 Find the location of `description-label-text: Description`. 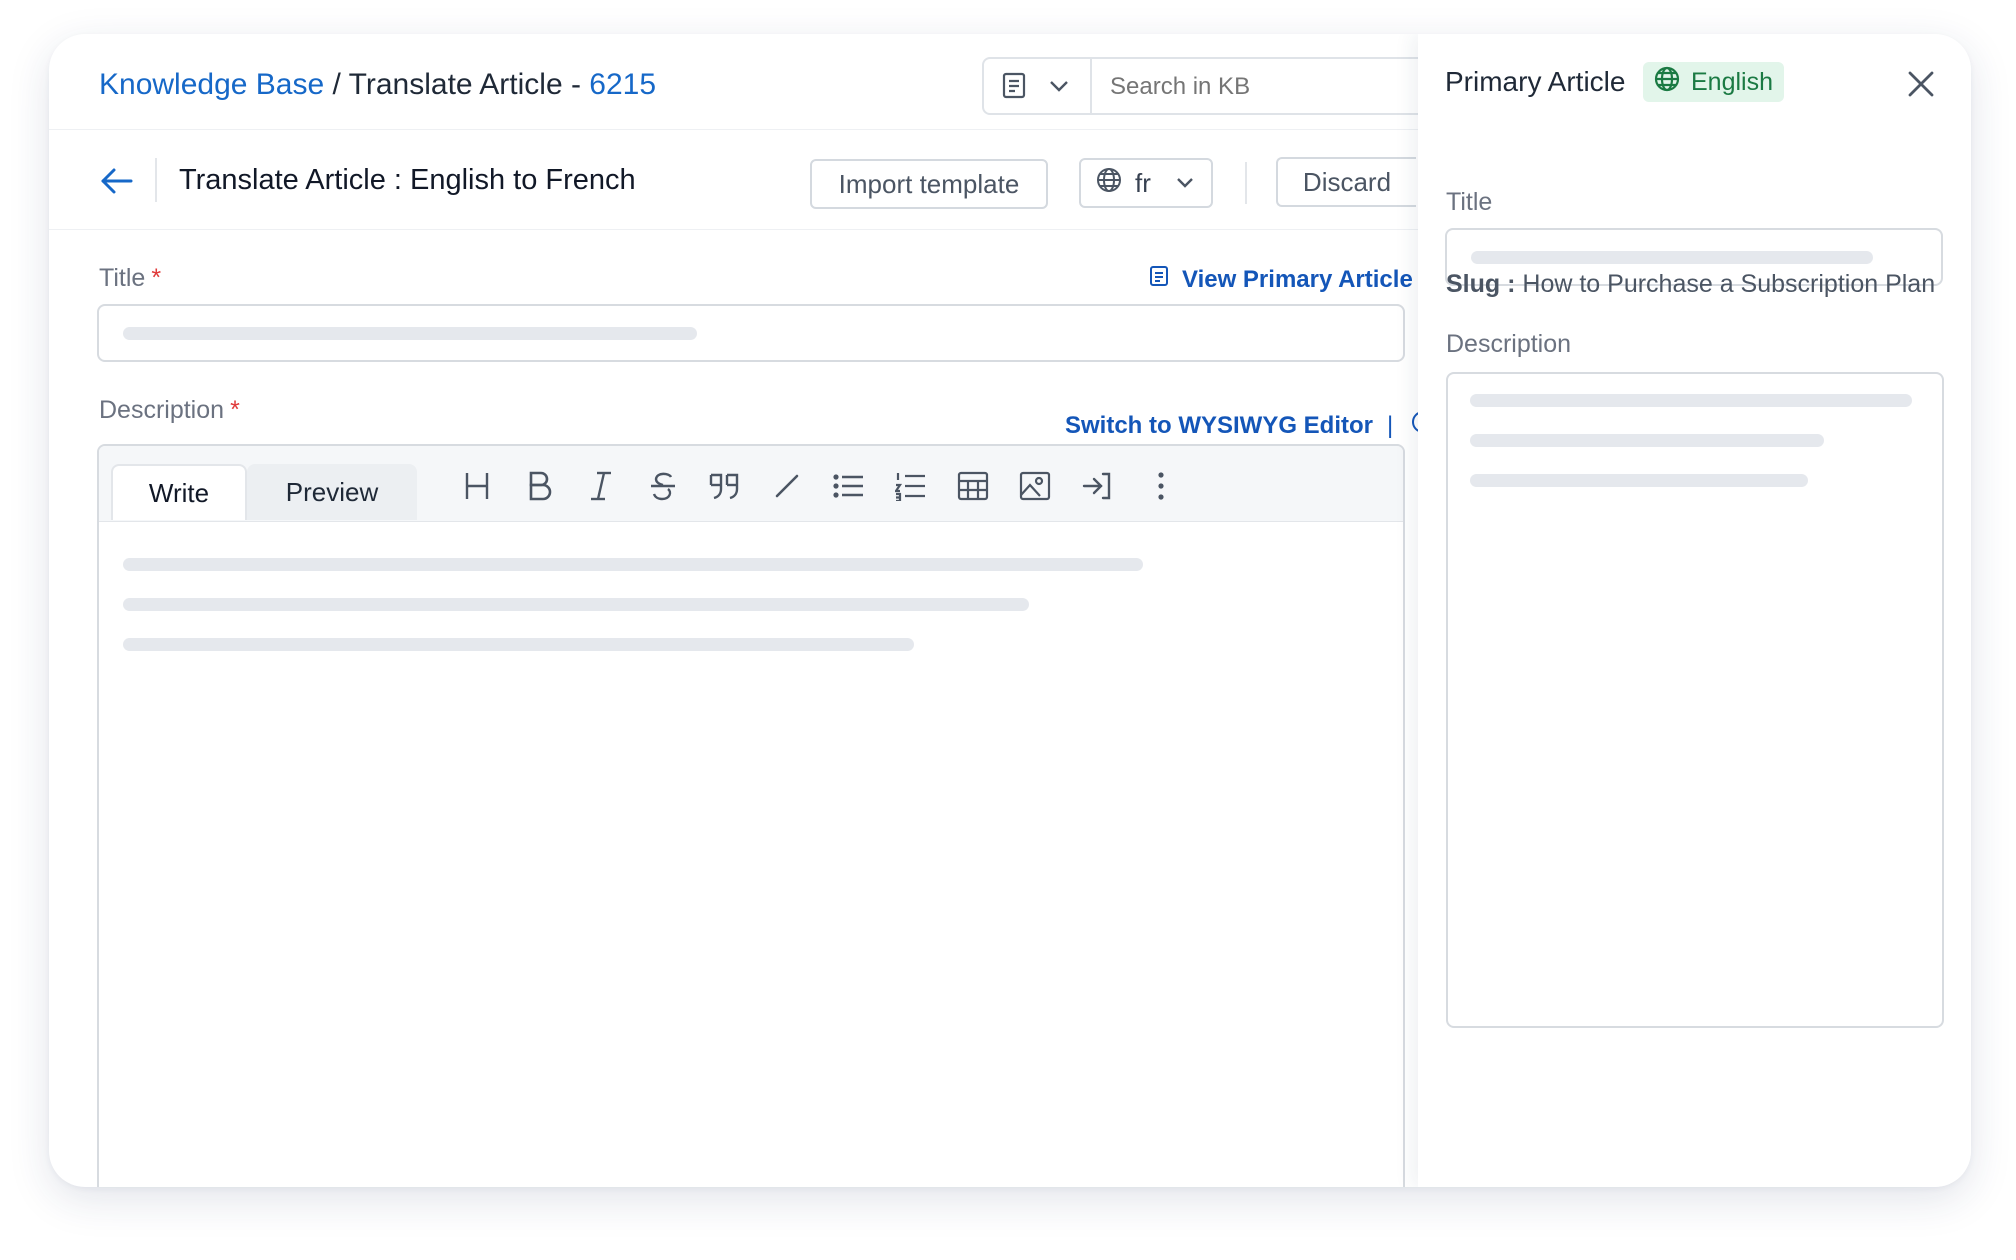

description-label-text: Description is located at coordinates (162, 410).